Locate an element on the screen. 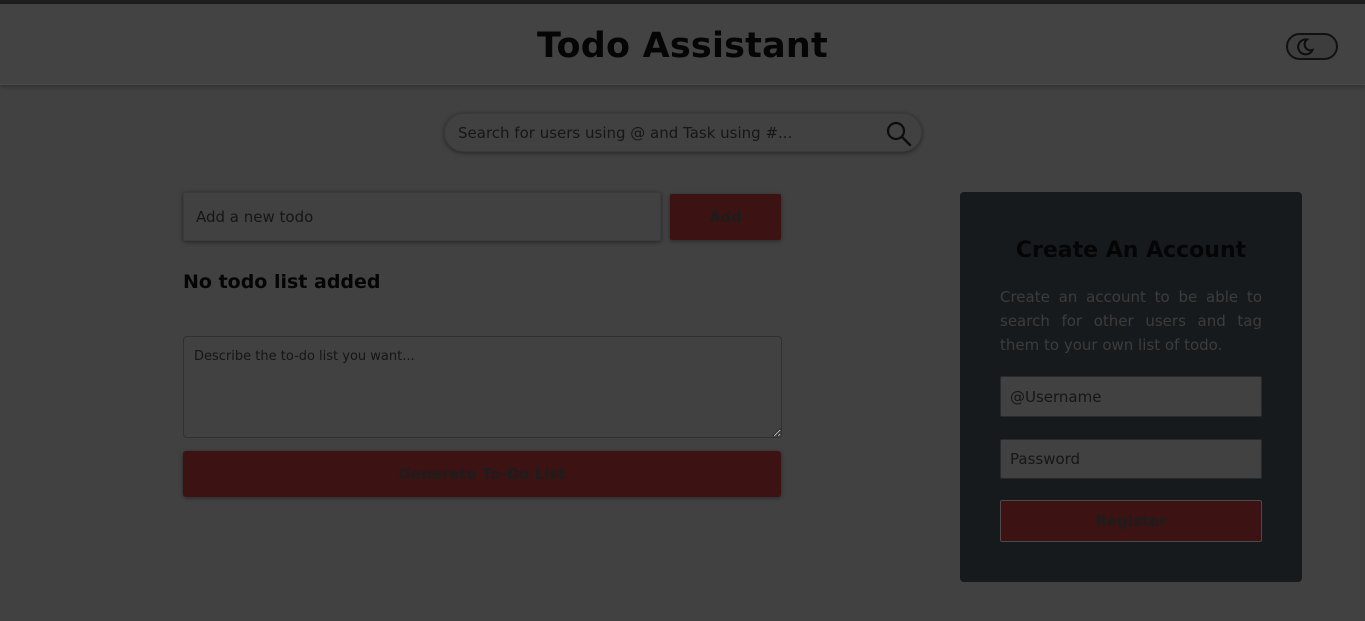 This screenshot has height=621, width=1365. search-bar is located at coordinates (683, 132).